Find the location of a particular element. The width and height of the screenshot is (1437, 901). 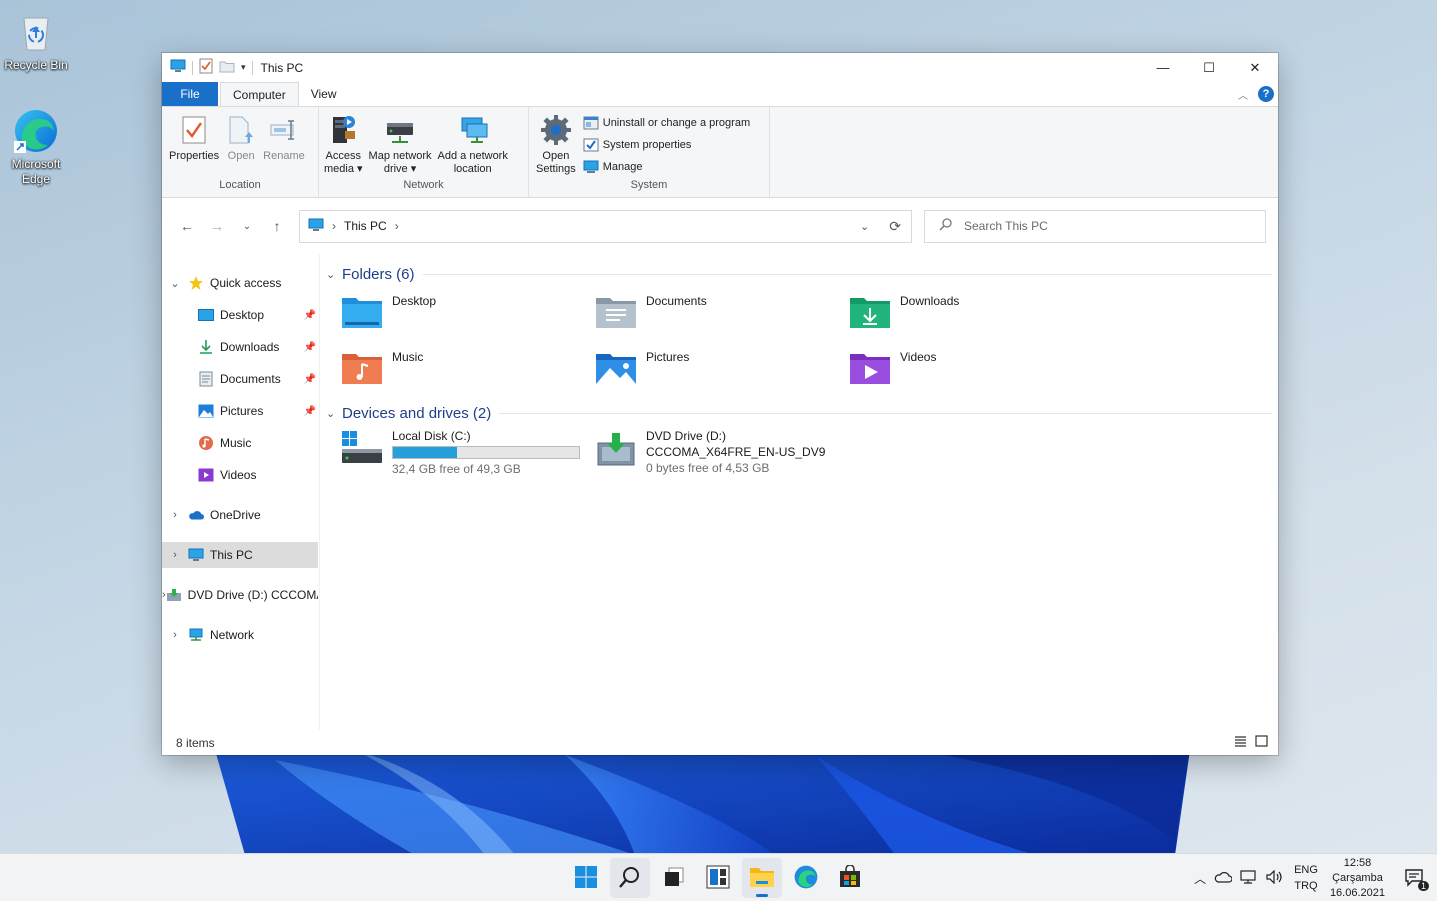

media-server-icon is located at coordinates (343, 130).